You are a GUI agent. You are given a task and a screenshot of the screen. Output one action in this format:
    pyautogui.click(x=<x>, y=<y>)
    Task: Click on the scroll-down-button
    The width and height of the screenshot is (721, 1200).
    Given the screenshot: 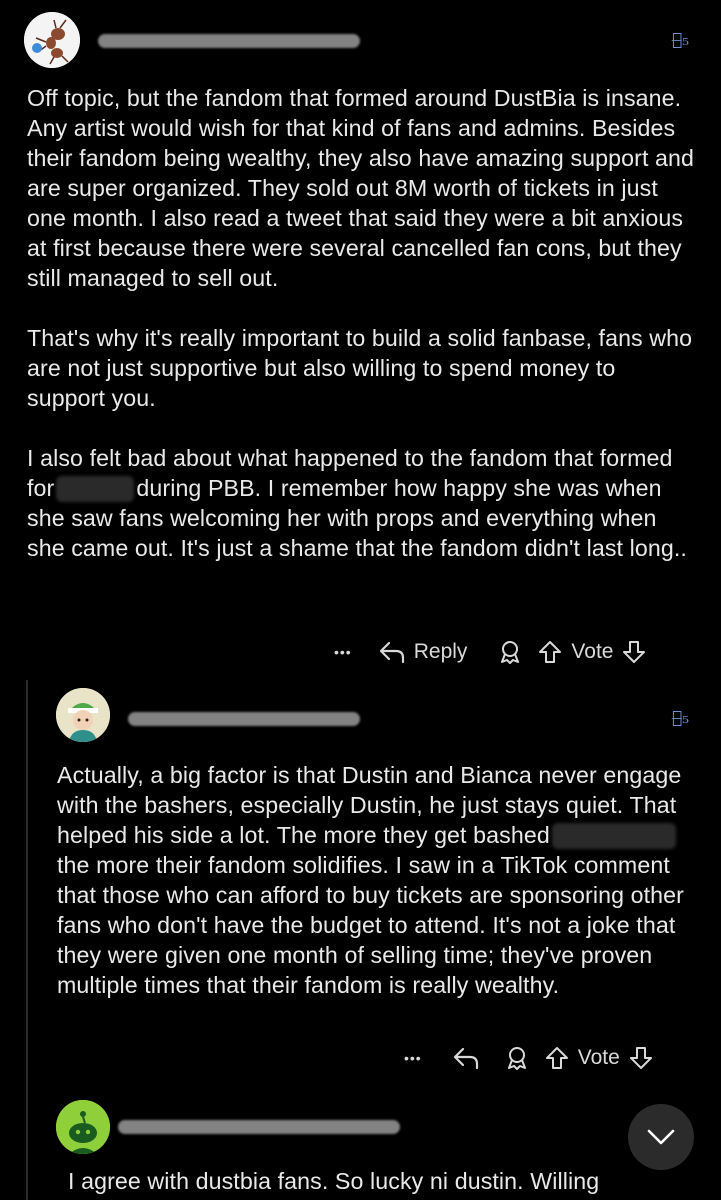 What is the action you would take?
    pyautogui.click(x=661, y=1137)
    